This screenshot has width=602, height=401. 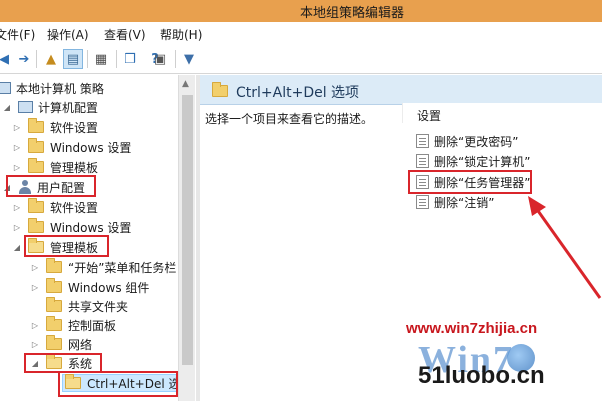 What do you see at coordinates (101, 59) in the screenshot?
I see `properties-icon: ▦` at bounding box center [101, 59].